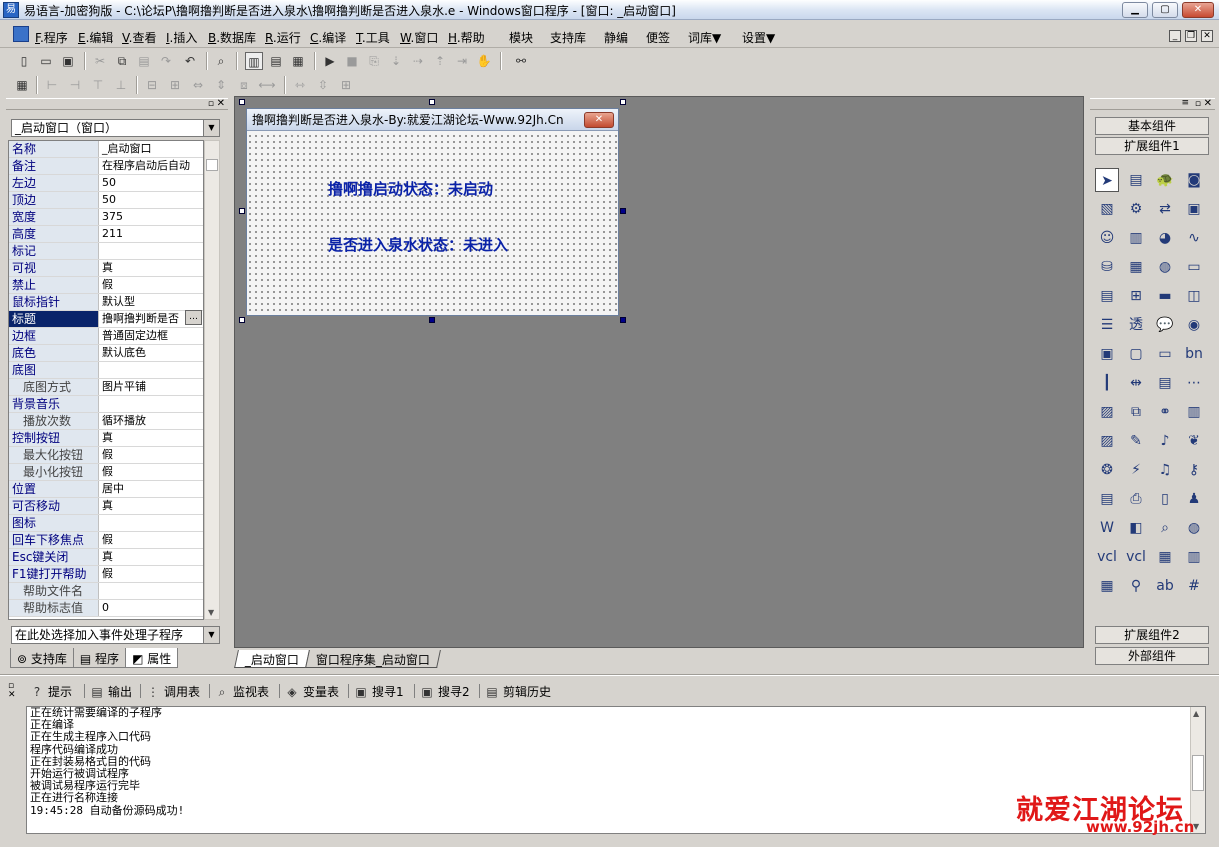 The width and height of the screenshot is (1219, 847). I want to click on space-h-icon: ⟷, so click(267, 85).